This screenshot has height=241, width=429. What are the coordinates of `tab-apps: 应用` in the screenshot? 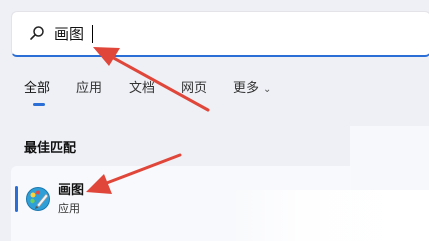 It's located at (89, 89).